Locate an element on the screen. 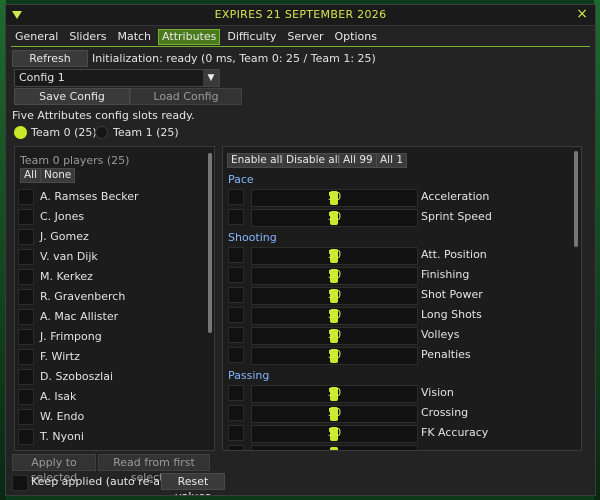  attr-row-sprint-speed: 50 Sprint Speed is located at coordinates (400, 218).